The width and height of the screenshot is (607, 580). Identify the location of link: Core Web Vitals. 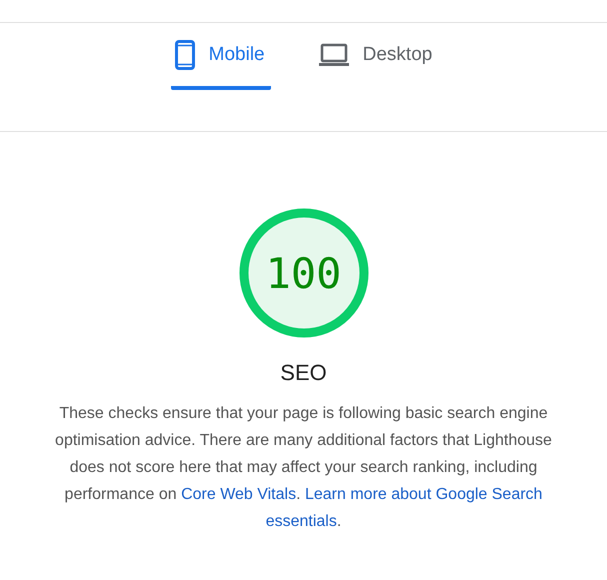
(238, 494).